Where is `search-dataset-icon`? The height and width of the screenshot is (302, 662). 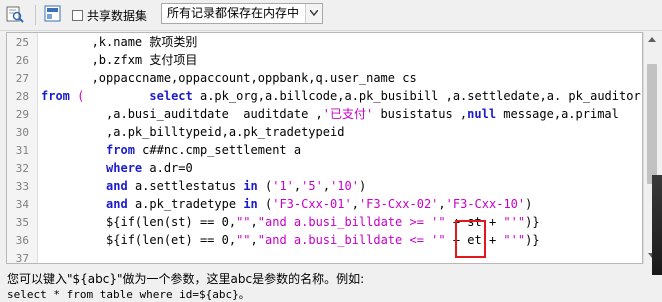
search-dataset-icon is located at coordinates (15, 14).